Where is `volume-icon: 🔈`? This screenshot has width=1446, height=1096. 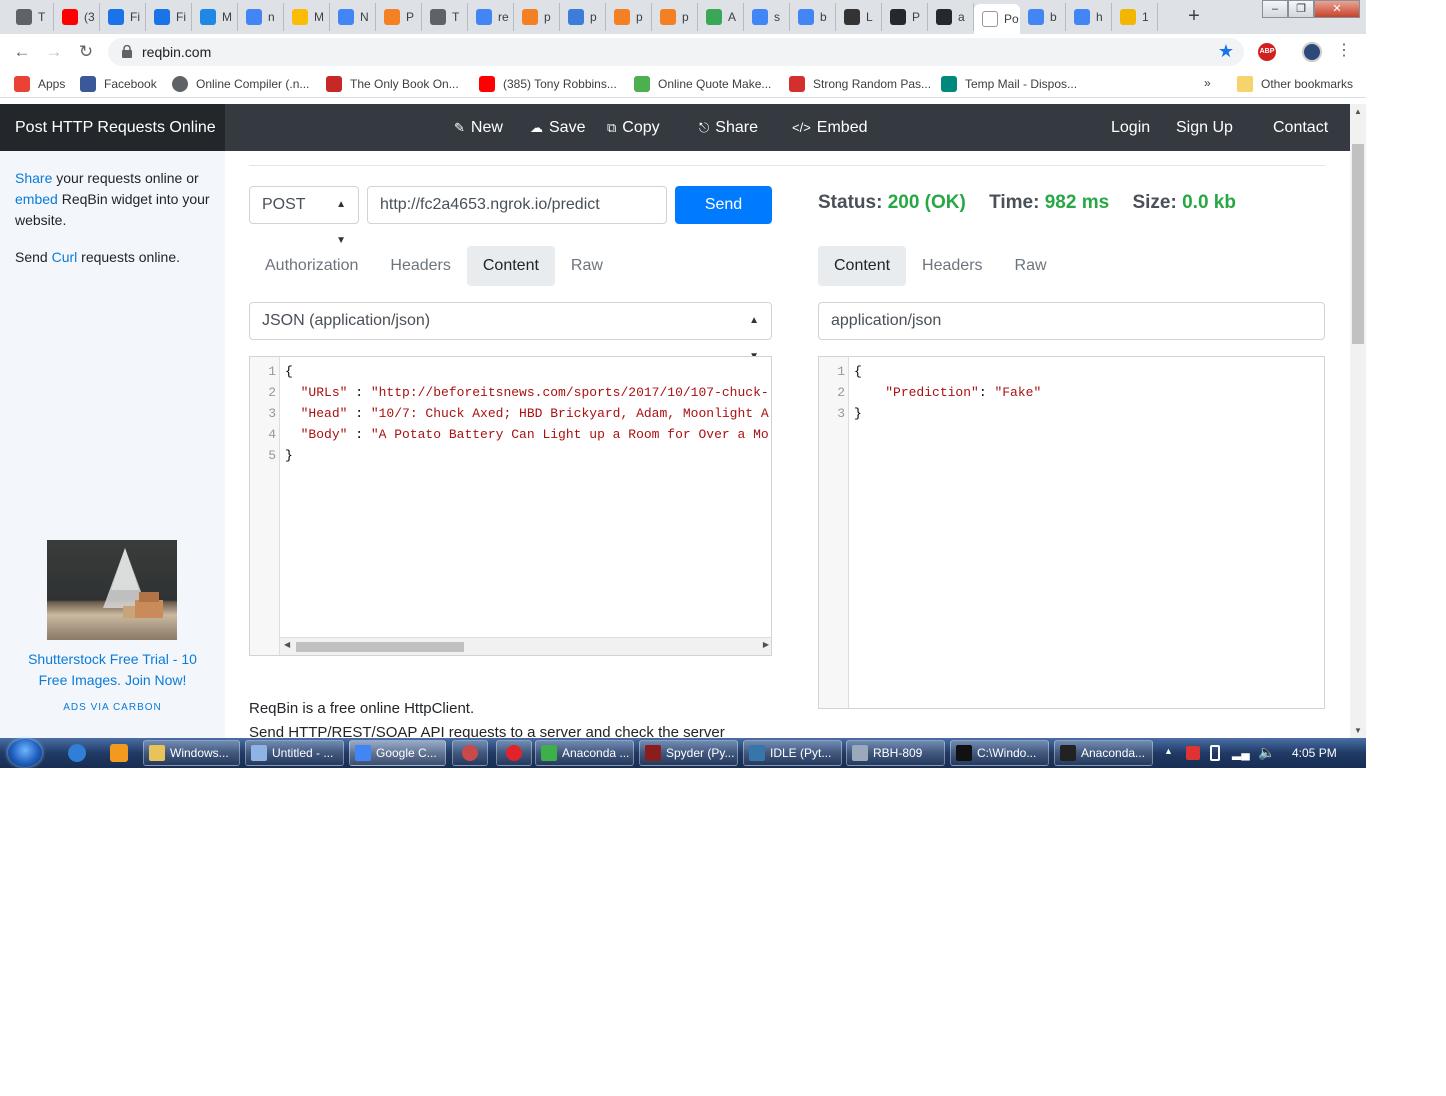
volume-icon: 🔈 is located at coordinates (1266, 752).